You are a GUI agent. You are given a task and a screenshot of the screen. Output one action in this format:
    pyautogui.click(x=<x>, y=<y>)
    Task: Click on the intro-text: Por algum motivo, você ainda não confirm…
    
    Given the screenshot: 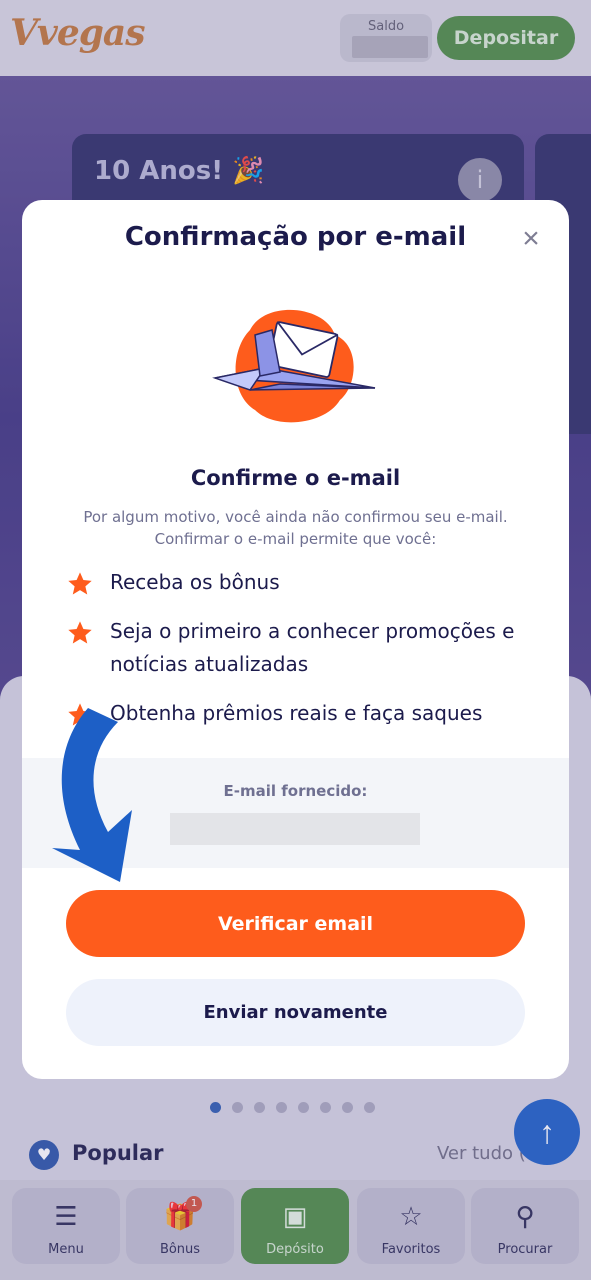 What is the action you would take?
    pyautogui.click(x=295, y=528)
    